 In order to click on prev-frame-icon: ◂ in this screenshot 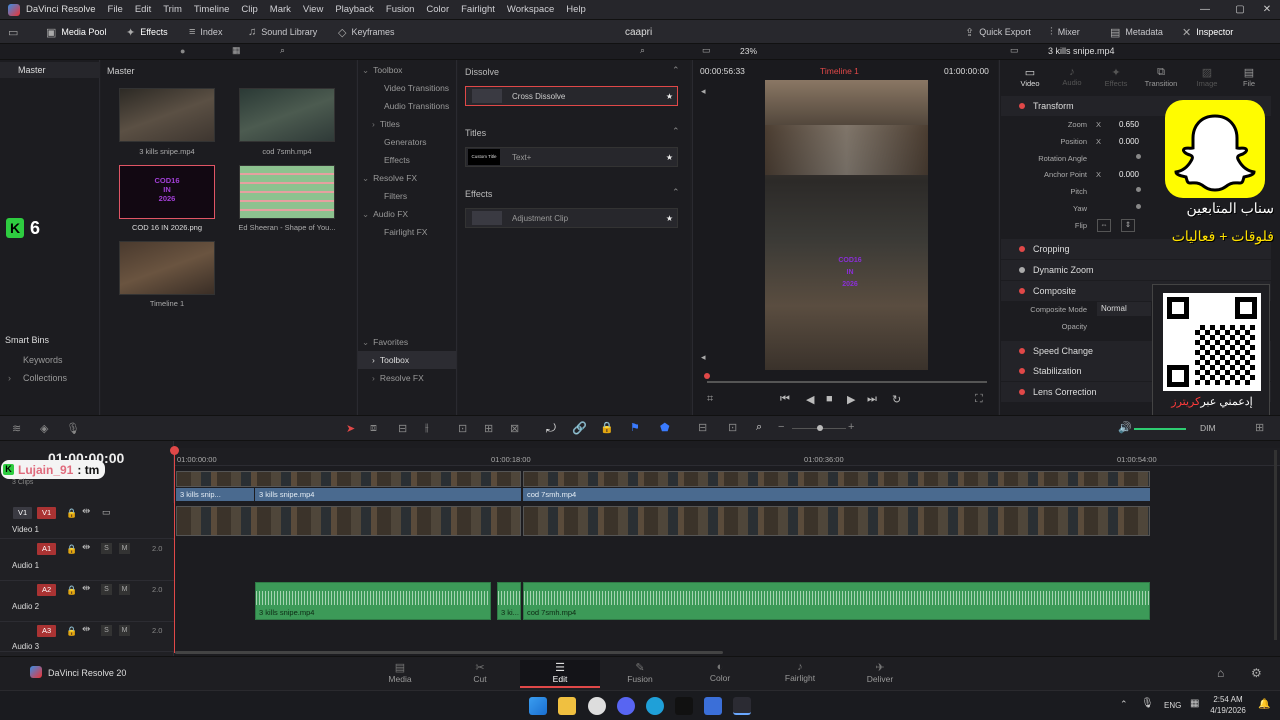, I will do `click(703, 91)`.